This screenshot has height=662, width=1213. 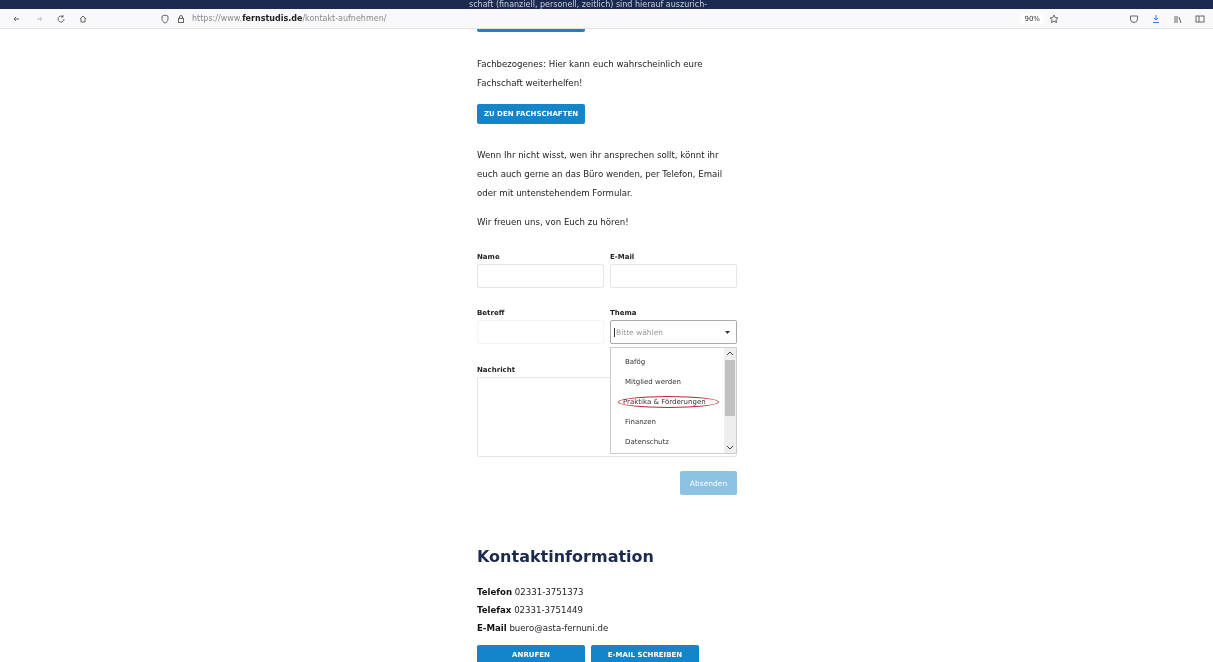 What do you see at coordinates (1156, 18) in the screenshot?
I see `download-icon` at bounding box center [1156, 18].